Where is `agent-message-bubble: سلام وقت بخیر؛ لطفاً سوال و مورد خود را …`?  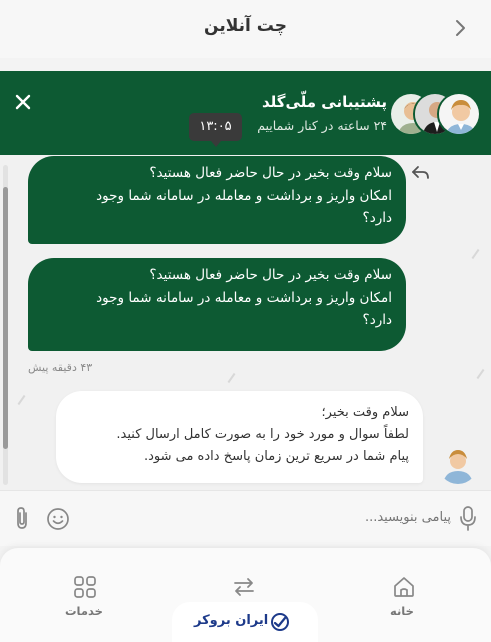 agent-message-bubble: سلام وقت بخیر؛ لطفاً سوال و مورد خود را … is located at coordinates (239, 437).